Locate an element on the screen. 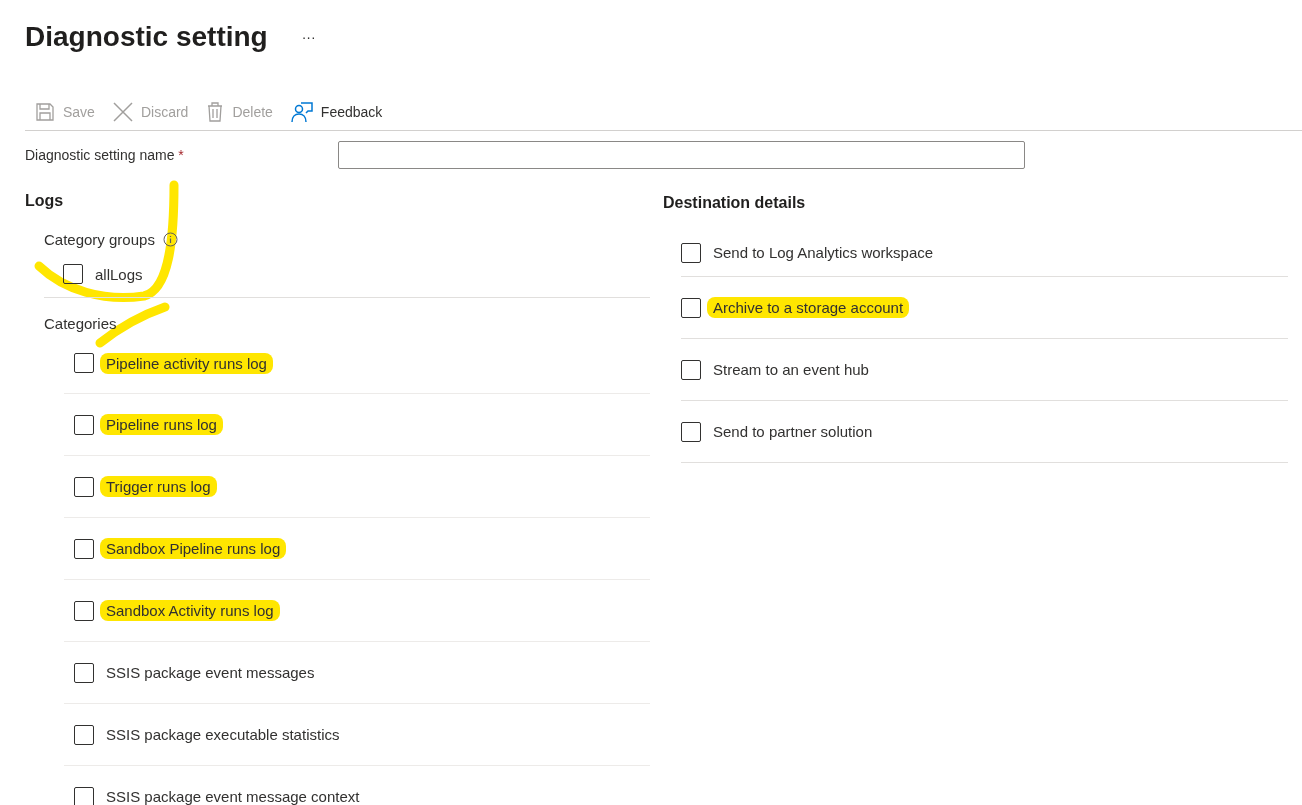 Image resolution: width=1302 pixels, height=805 pixels. checkbox-label: Pipeline runs log is located at coordinates (161, 424).